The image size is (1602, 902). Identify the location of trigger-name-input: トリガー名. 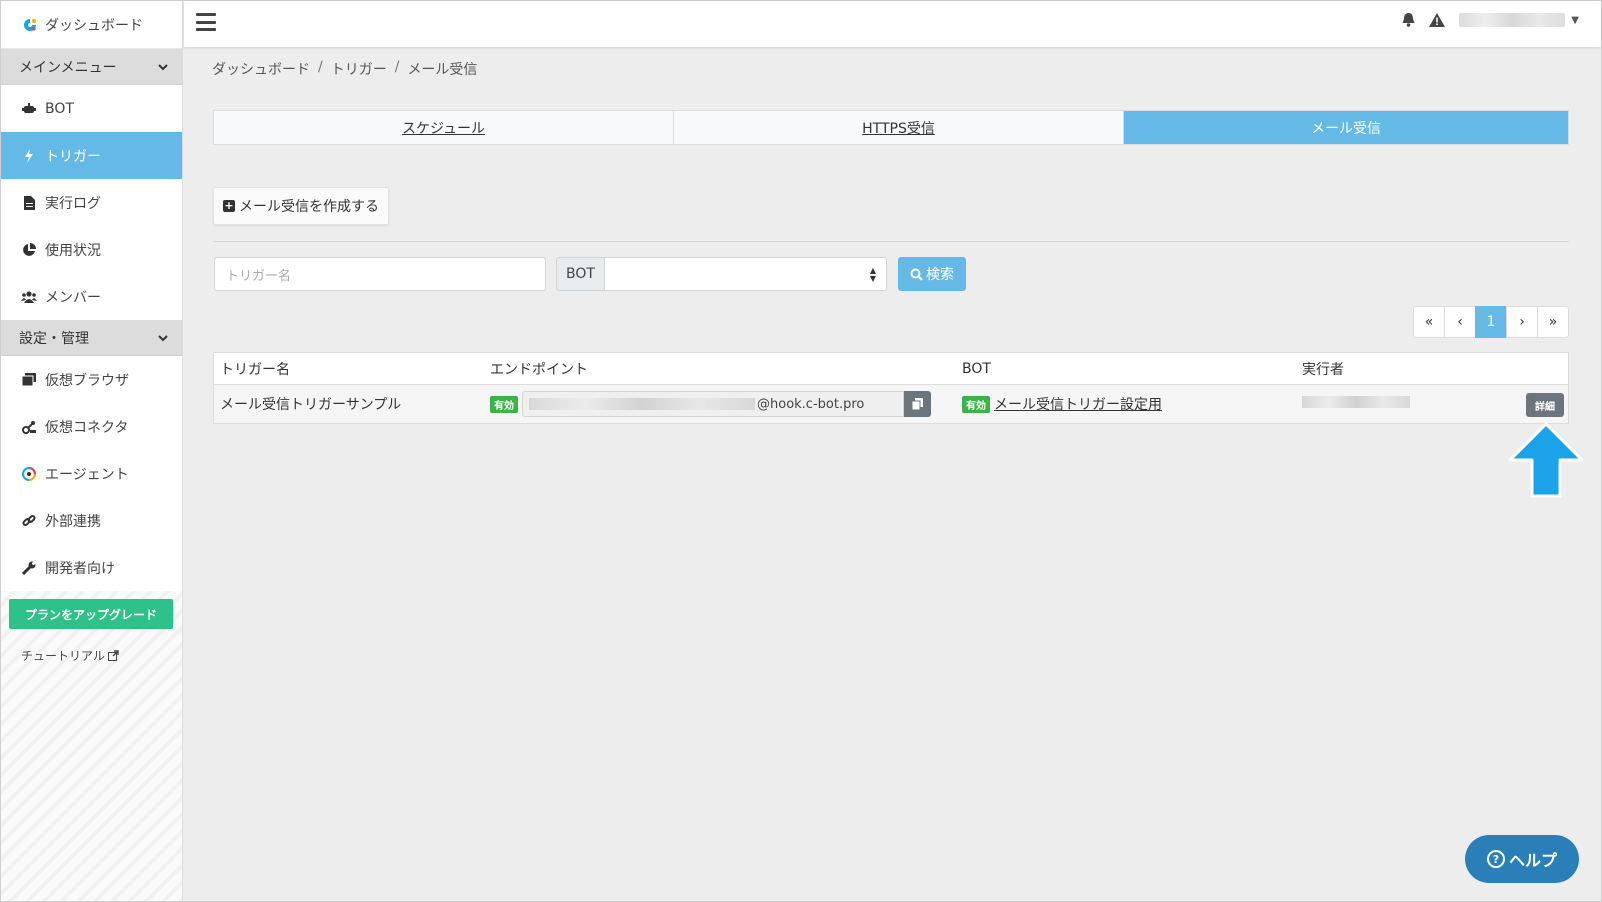
(380, 274).